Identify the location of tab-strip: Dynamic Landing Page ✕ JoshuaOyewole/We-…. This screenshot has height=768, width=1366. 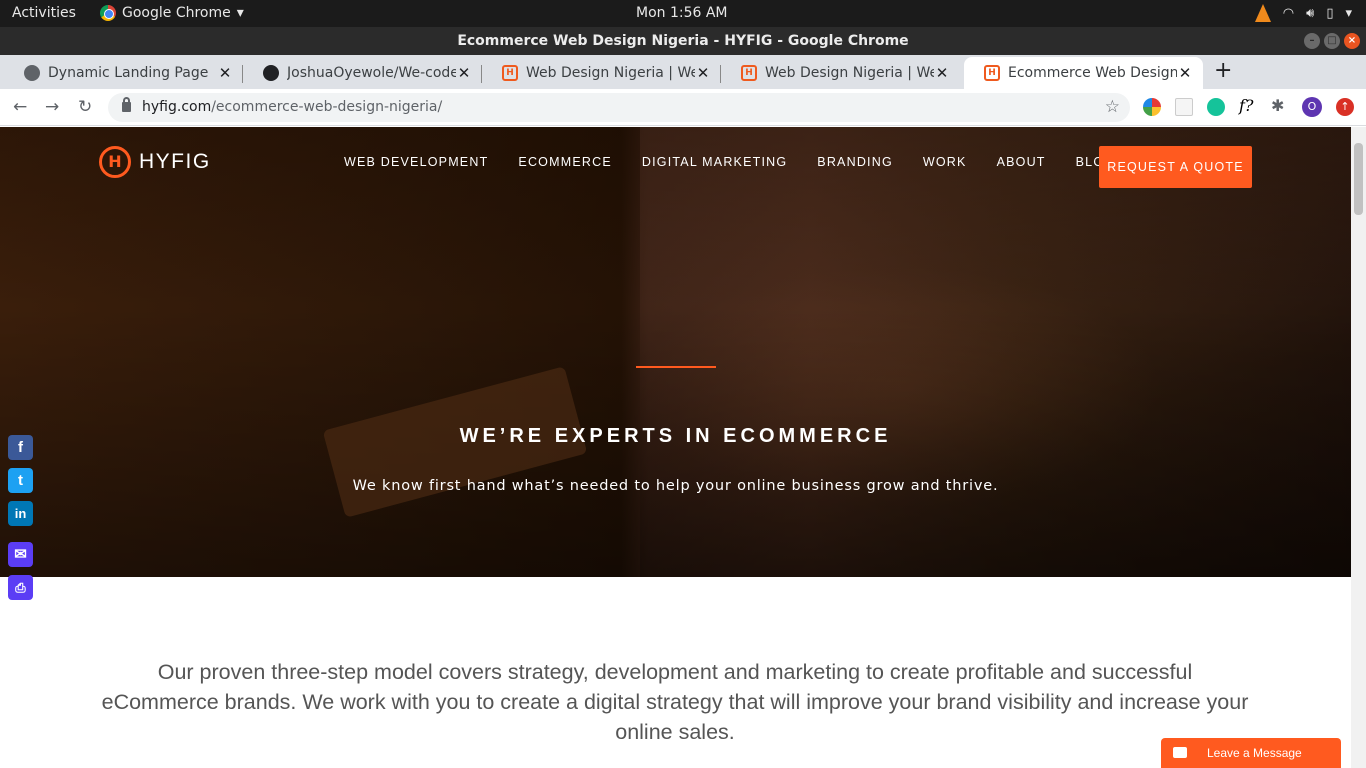
(683, 72).